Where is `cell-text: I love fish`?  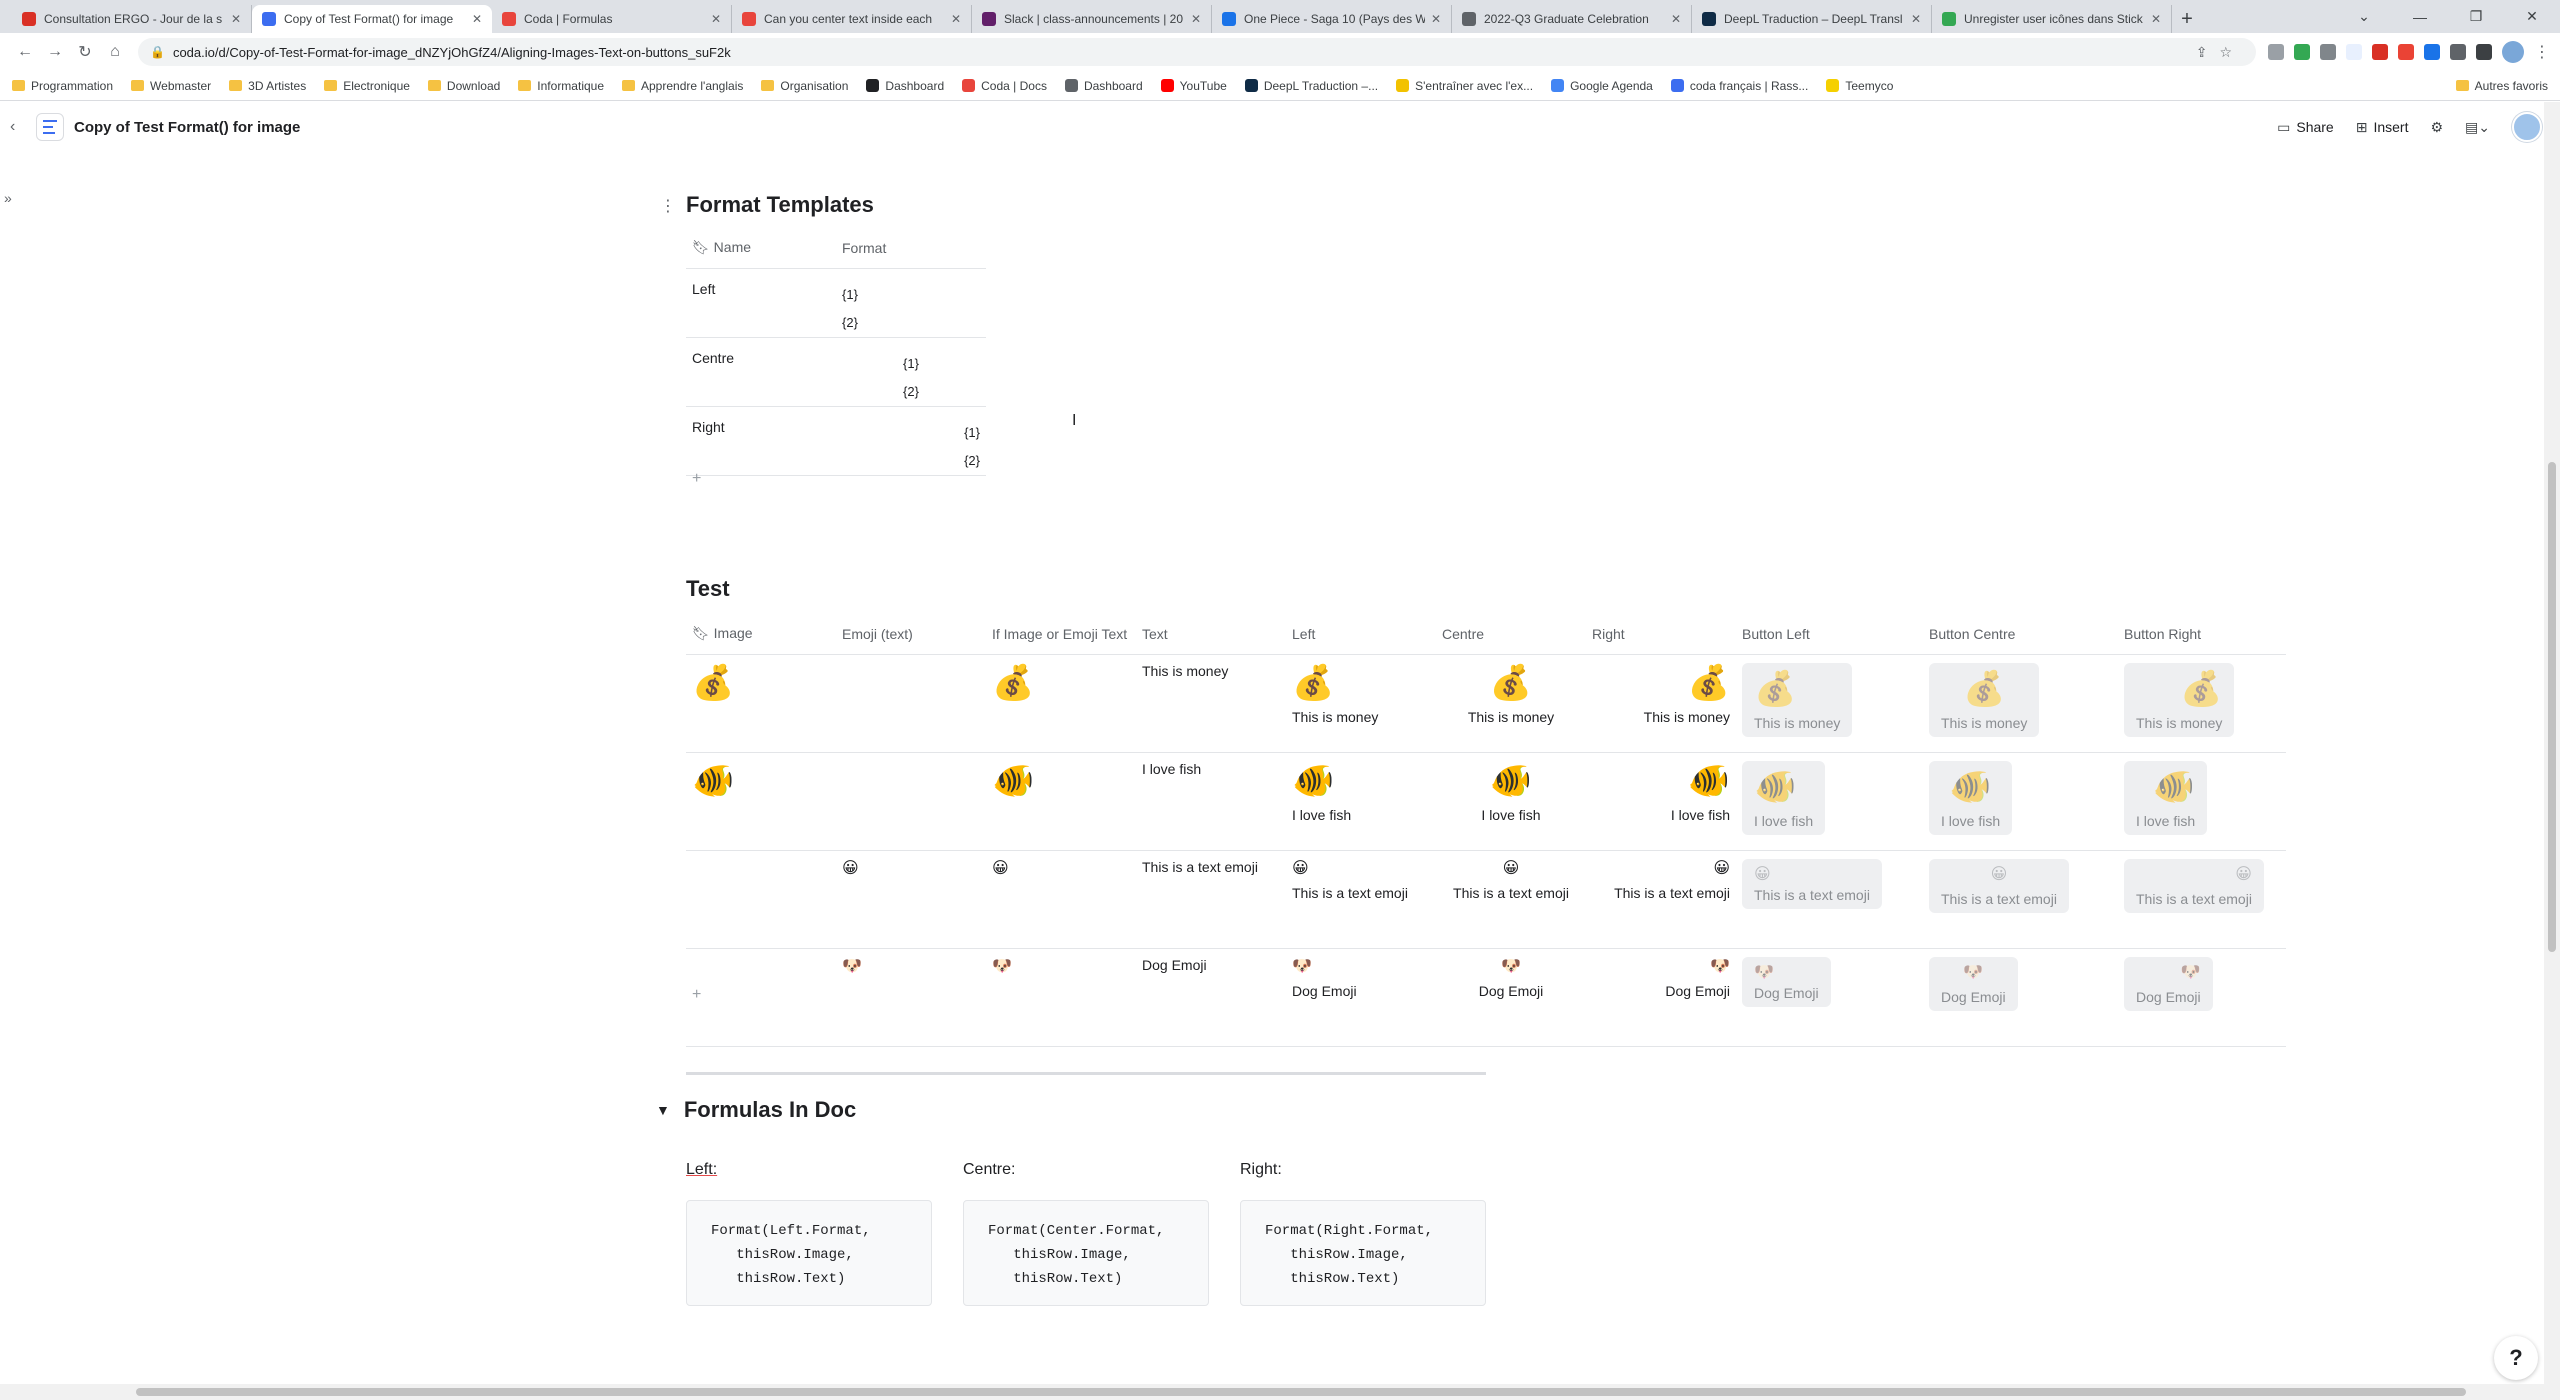
cell-text: I love fish is located at coordinates (1211, 801).